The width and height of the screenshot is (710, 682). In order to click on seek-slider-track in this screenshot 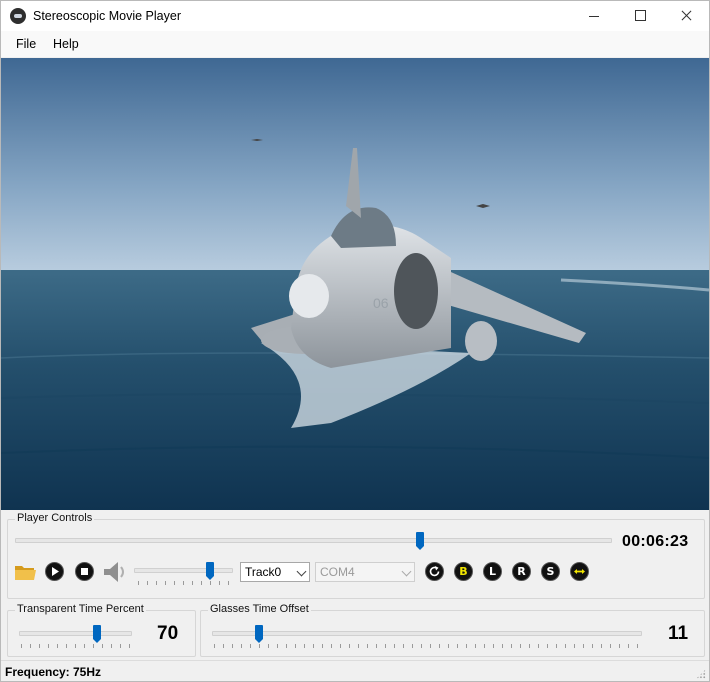, I will do `click(313, 540)`.